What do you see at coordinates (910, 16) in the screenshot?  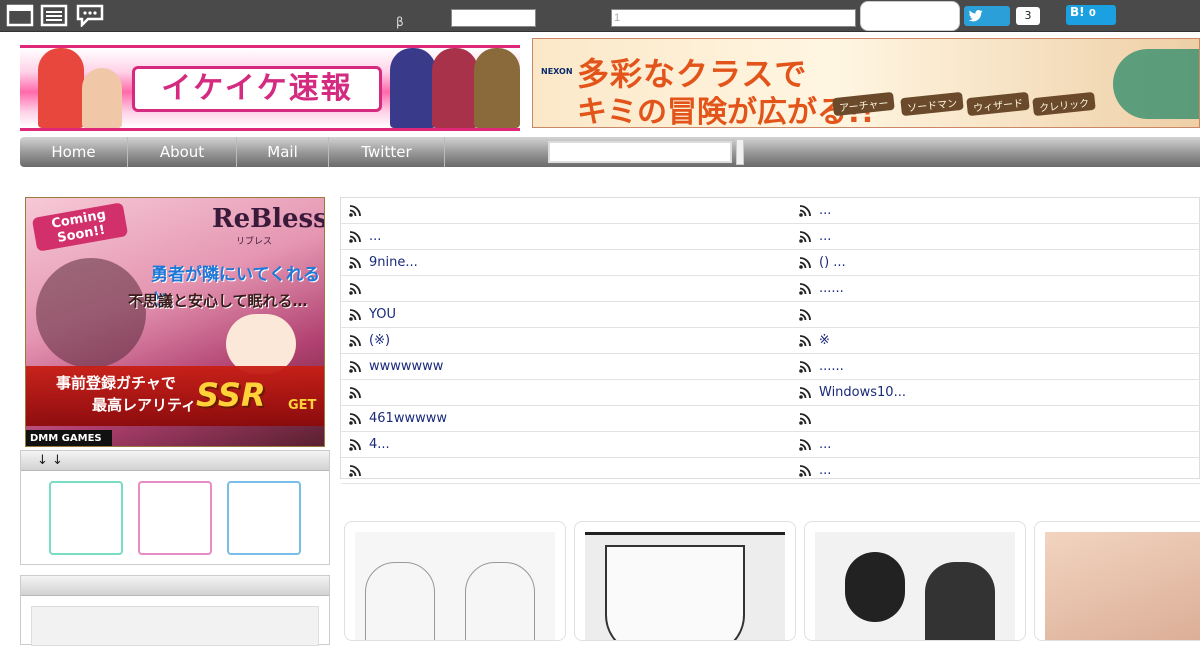 I see `toolbar-rounded-field` at bounding box center [910, 16].